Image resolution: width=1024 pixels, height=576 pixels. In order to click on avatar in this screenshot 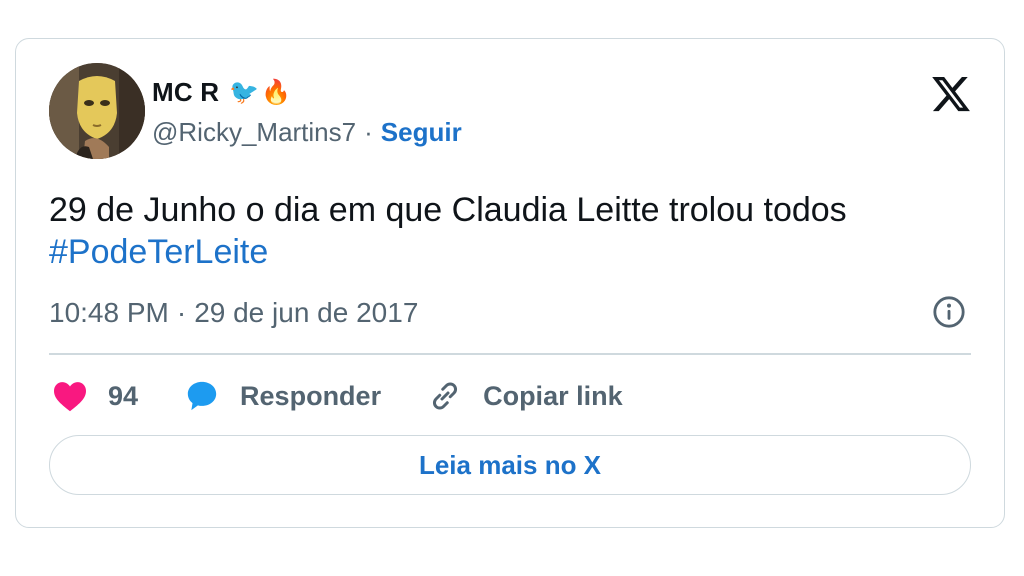, I will do `click(97, 111)`.